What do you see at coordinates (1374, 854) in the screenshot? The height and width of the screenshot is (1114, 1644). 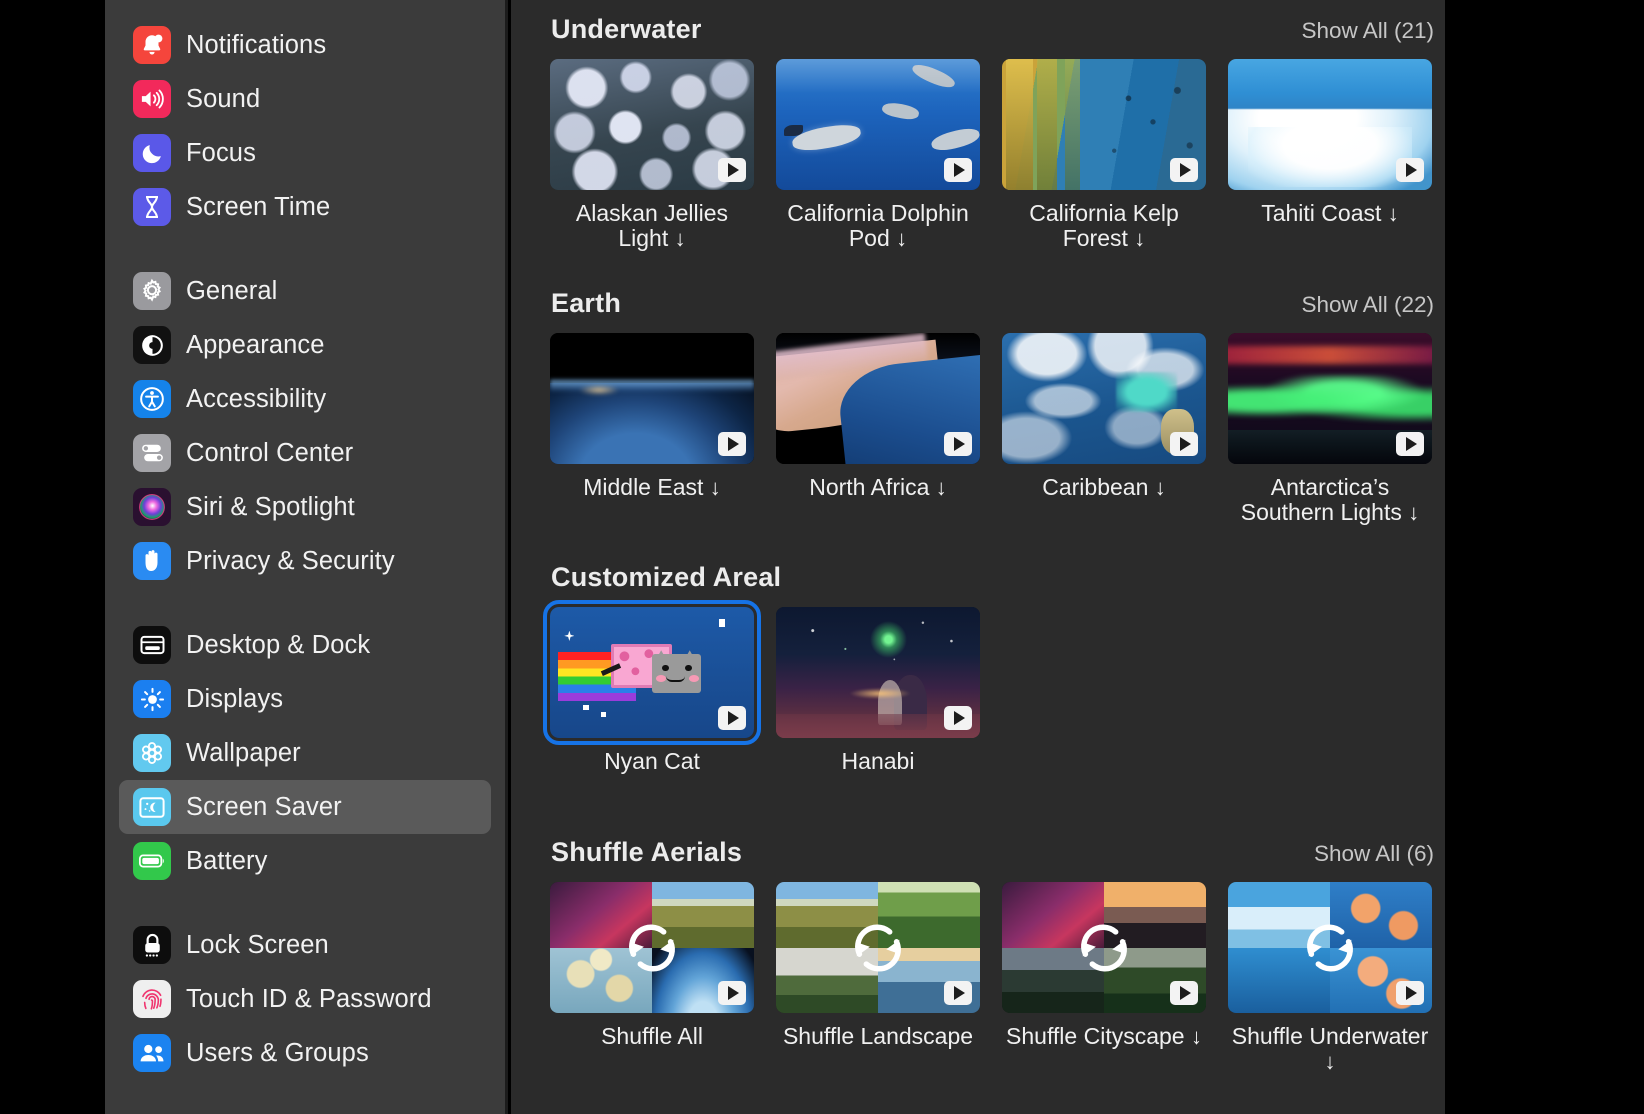 I see `show-all-link: Show All (6)` at bounding box center [1374, 854].